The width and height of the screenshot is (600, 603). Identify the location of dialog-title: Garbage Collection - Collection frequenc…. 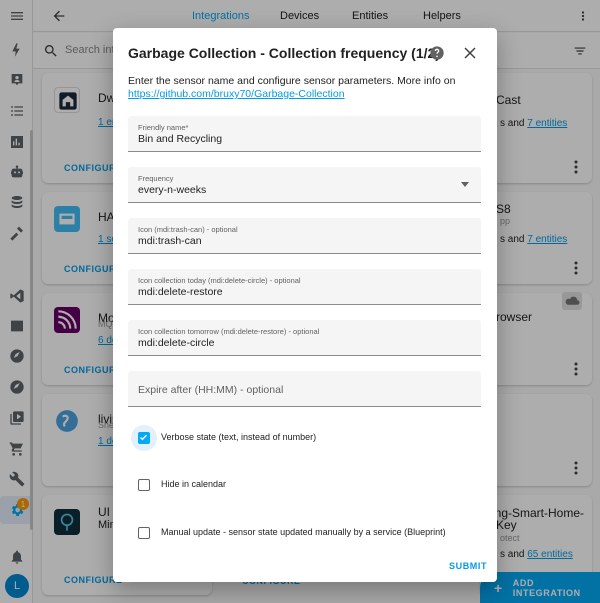
(284, 53).